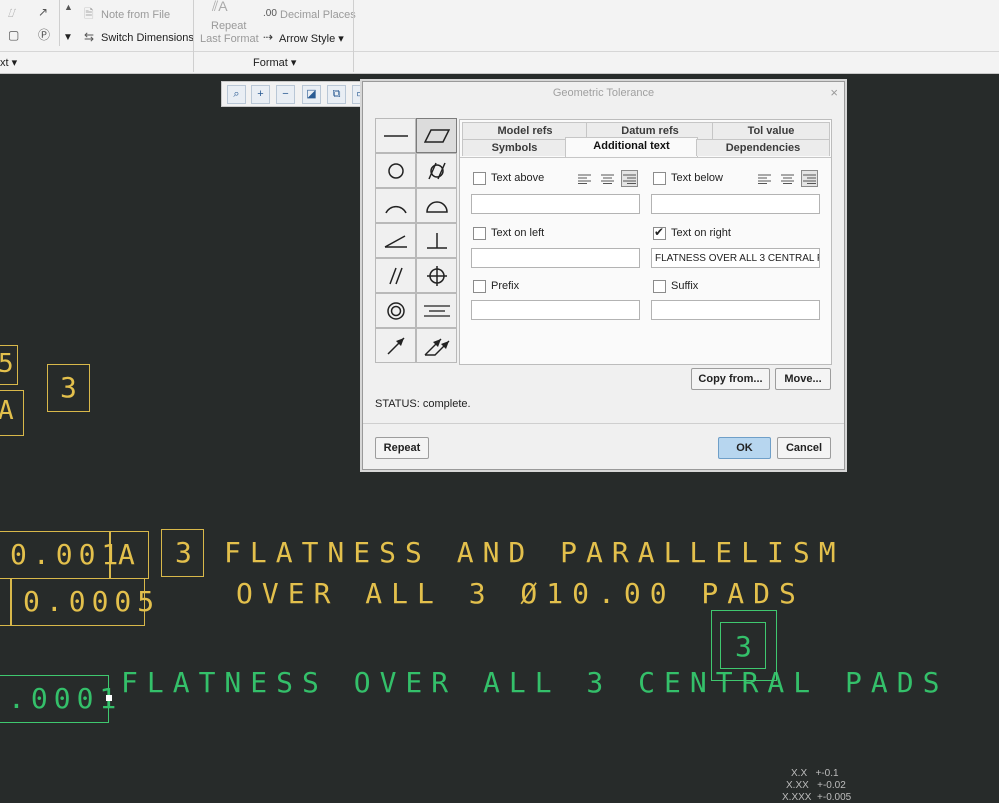 The width and height of the screenshot is (999, 803). What do you see at coordinates (659, 232) in the screenshot?
I see `text-right-checkbox` at bounding box center [659, 232].